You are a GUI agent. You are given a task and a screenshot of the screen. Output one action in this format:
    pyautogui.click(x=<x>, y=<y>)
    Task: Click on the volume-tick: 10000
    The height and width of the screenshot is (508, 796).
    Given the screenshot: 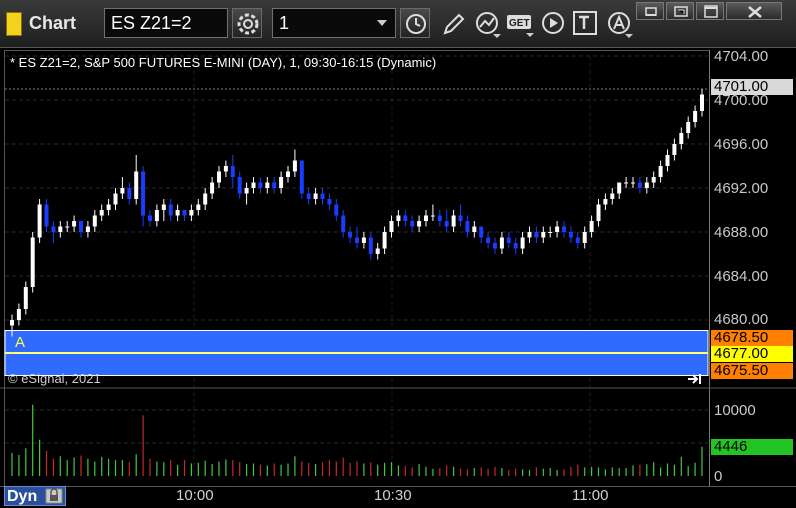 What is the action you would take?
    pyautogui.click(x=735, y=410)
    